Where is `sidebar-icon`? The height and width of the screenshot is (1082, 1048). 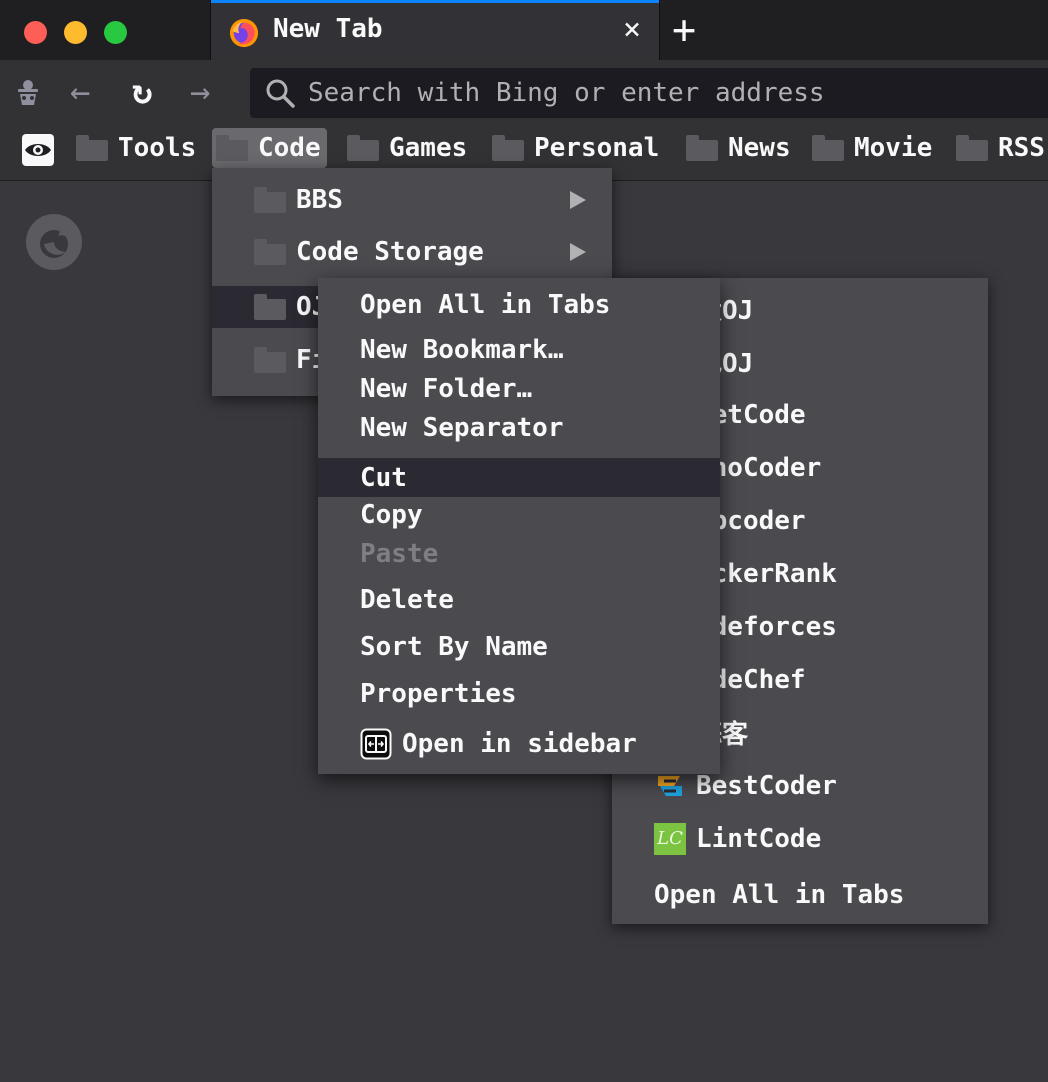 sidebar-icon is located at coordinates (376, 744).